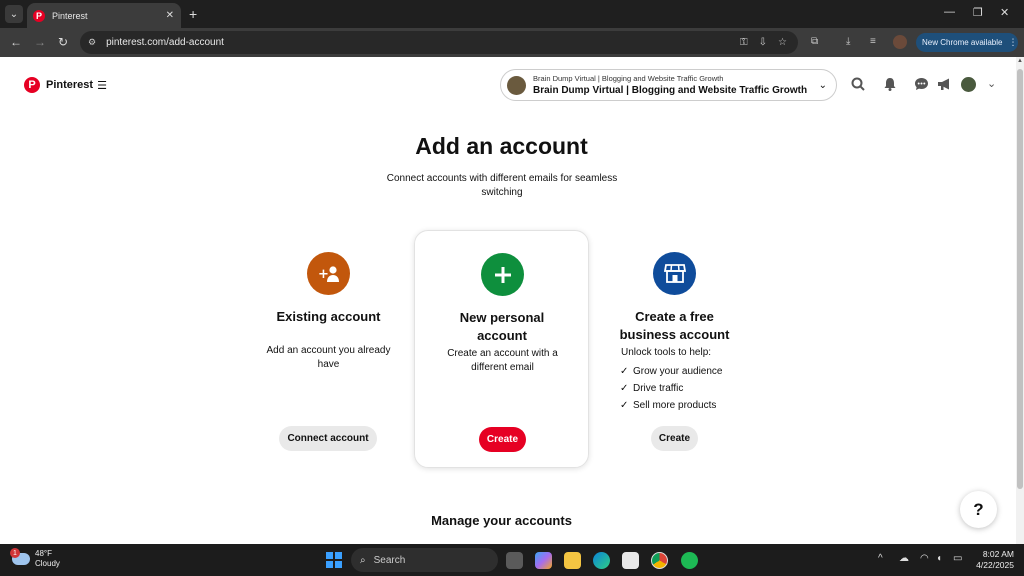 The width and height of the screenshot is (1024, 576). I want to click on list-item: ✓ Grow your audience, so click(671, 371).